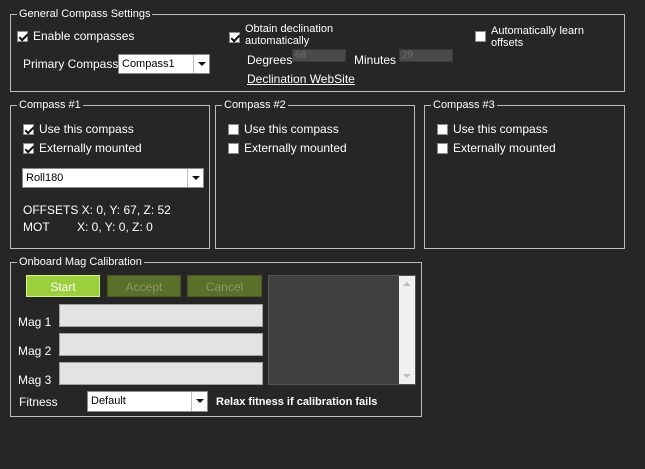  Describe the element at coordinates (108, 401) in the screenshot. I see `fitness-value: Default` at that location.